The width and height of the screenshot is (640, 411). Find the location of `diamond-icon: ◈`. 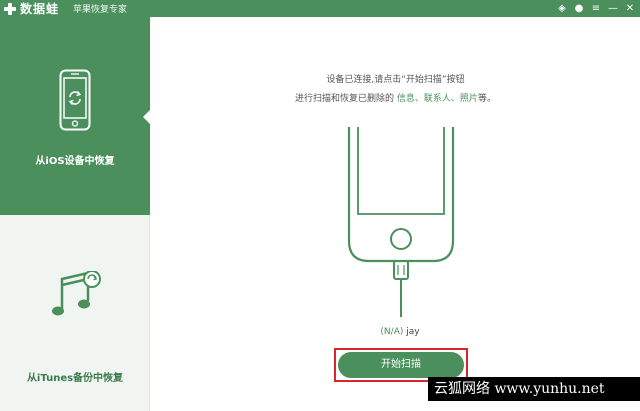

diamond-icon: ◈ is located at coordinates (562, 8).